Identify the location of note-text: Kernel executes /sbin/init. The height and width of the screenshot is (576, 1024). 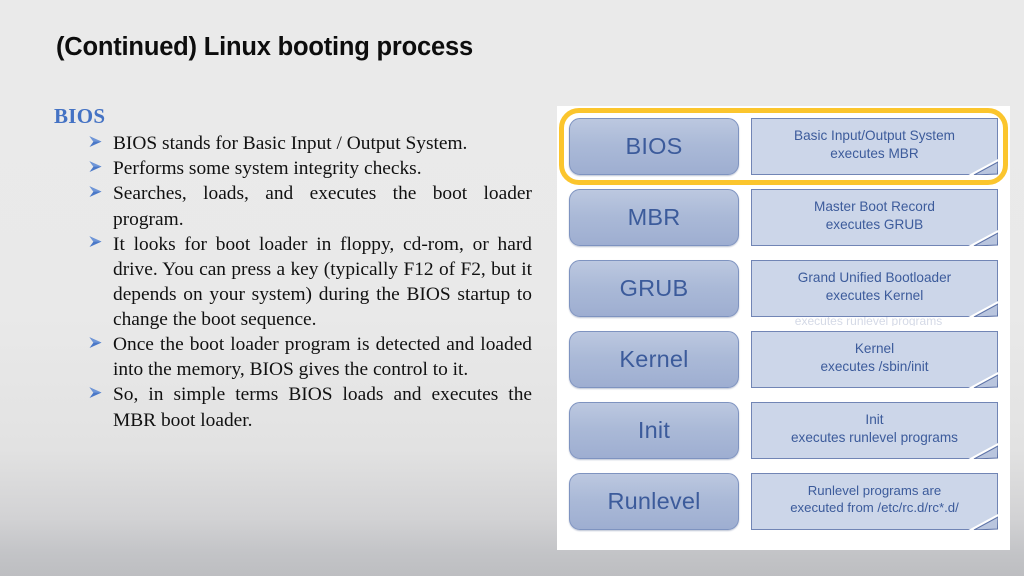
(874, 357).